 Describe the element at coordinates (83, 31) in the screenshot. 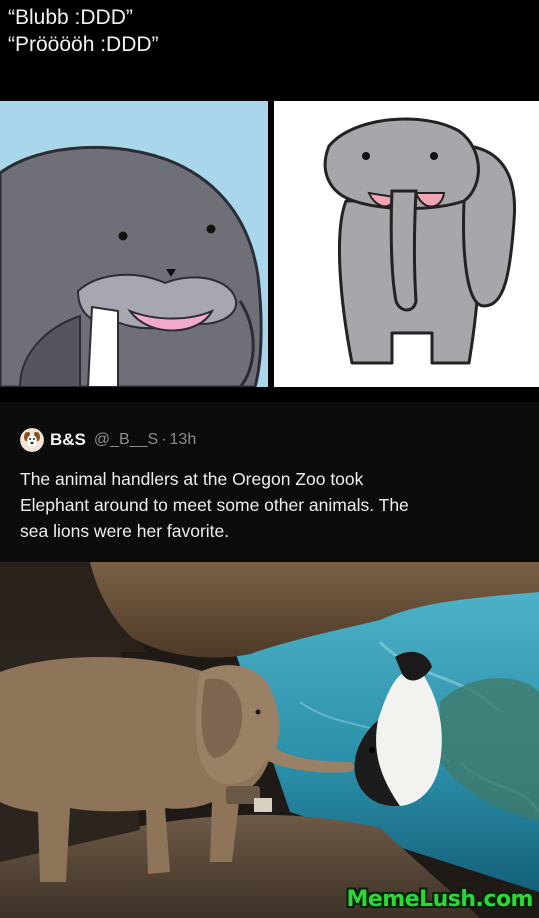

I see `meme-caption: “Blubb :DDD” “Prööööh :DDD”` at that location.